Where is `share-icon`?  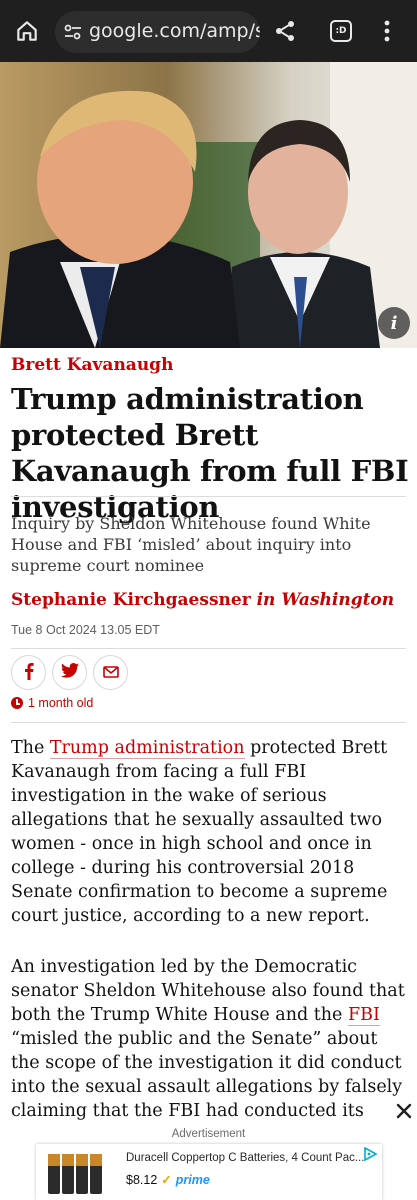 share-icon is located at coordinates (285, 31).